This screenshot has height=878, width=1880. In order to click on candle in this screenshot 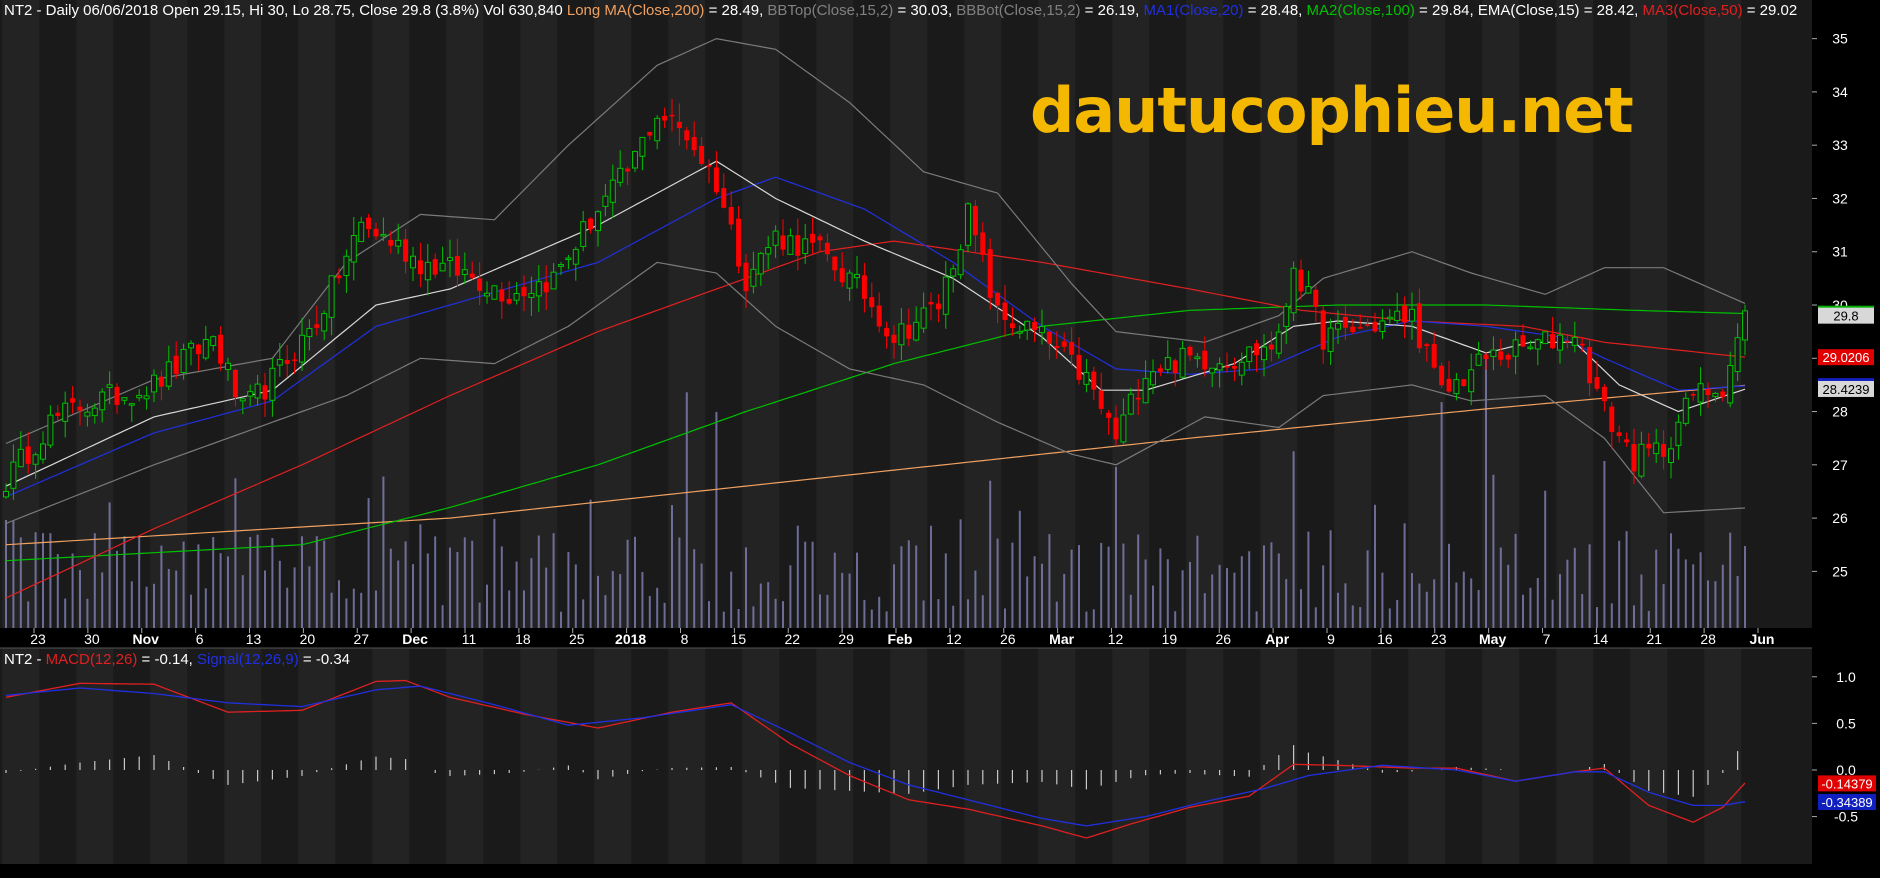, I will do `click(968, 227)`.